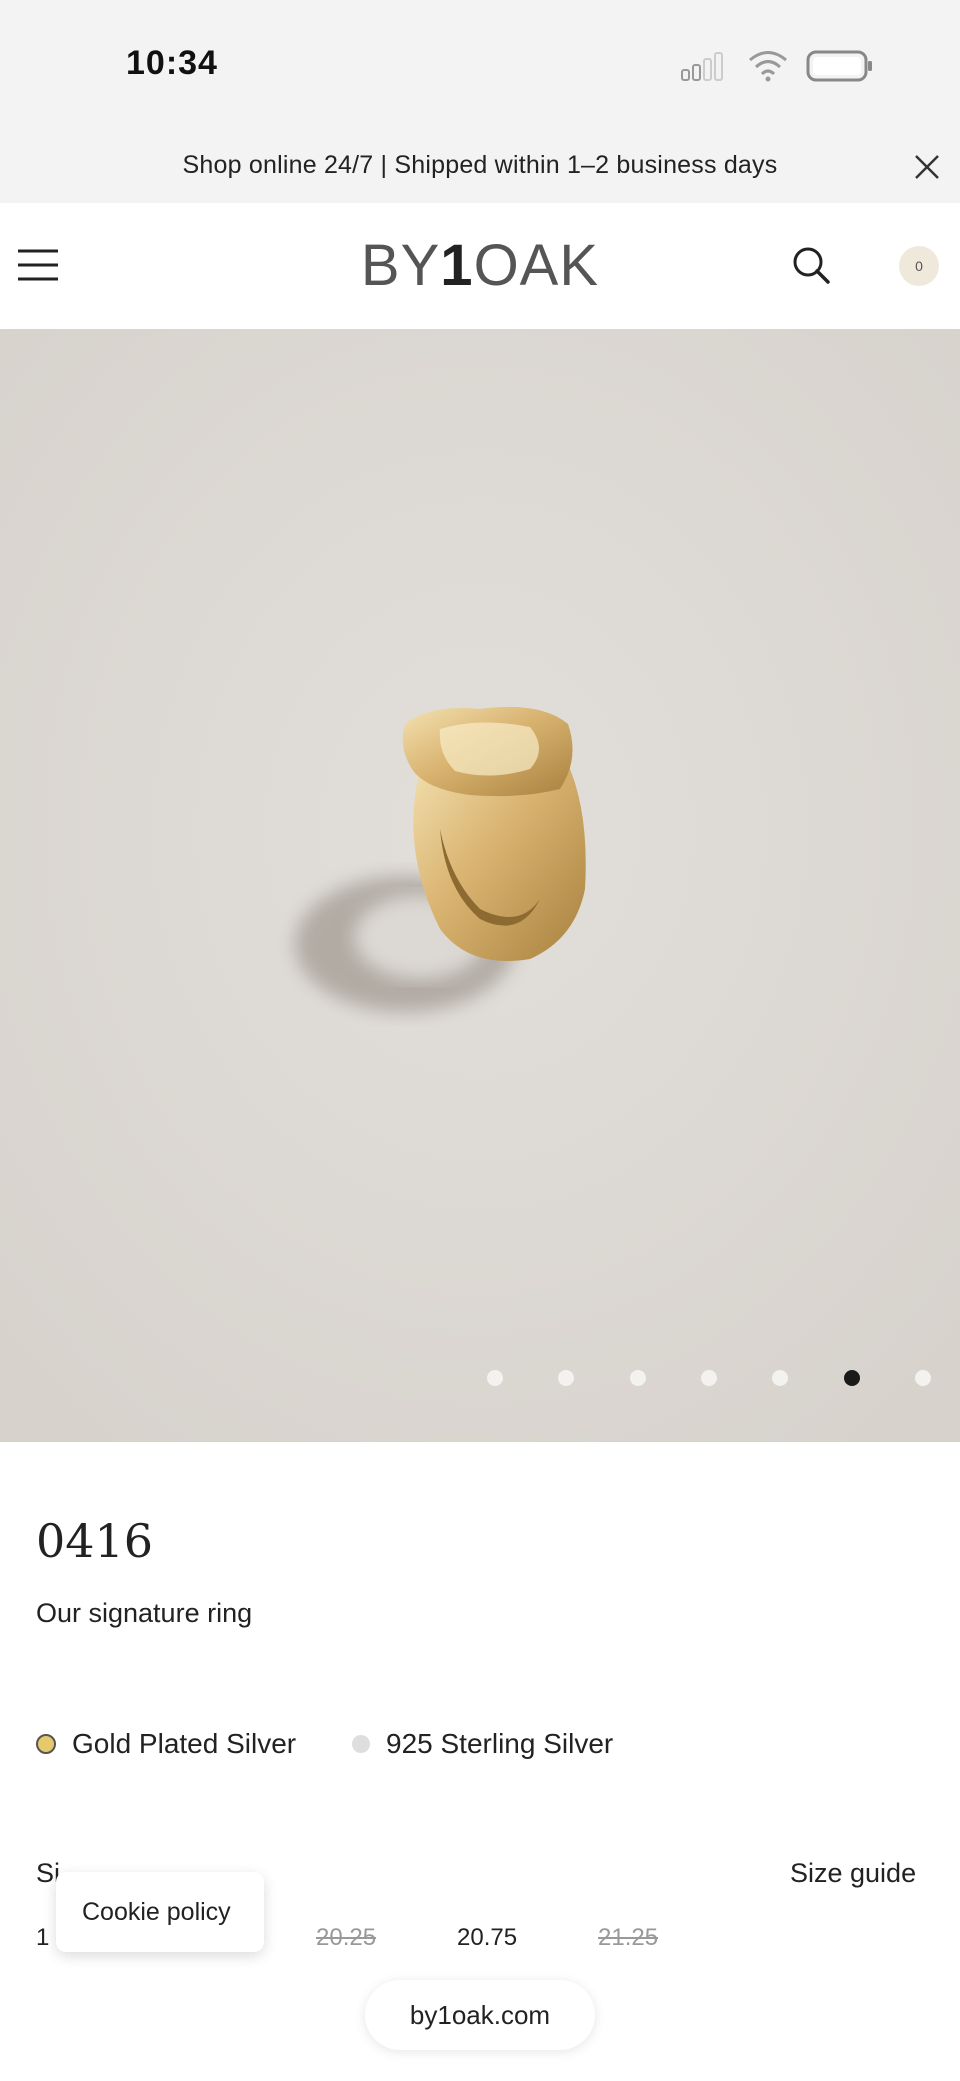  Describe the element at coordinates (46, 1744) in the screenshot. I see `gold-swatch-icon` at that location.